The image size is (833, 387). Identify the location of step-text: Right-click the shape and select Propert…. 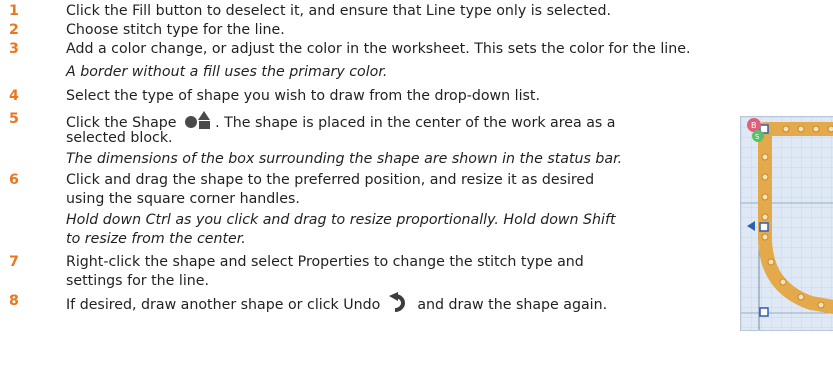
(325, 262).